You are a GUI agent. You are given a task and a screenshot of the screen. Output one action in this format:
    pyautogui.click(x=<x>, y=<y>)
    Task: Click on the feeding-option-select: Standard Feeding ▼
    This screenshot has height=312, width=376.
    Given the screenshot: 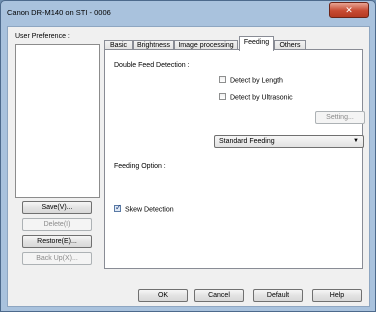 What is the action you would take?
    pyautogui.click(x=289, y=141)
    